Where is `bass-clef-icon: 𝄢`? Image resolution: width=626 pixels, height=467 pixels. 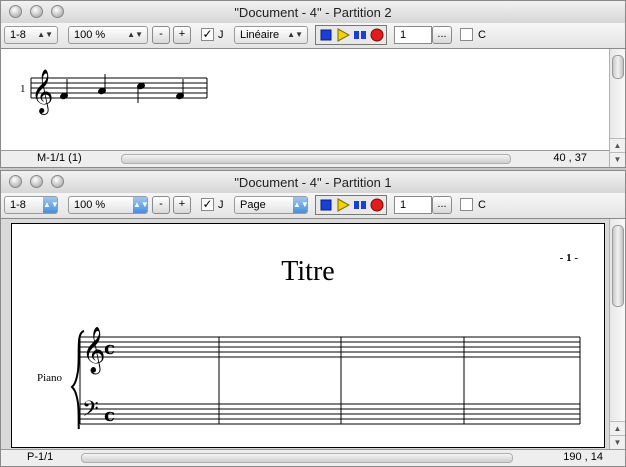
bass-clef-icon: 𝄢 is located at coordinates (90, 412).